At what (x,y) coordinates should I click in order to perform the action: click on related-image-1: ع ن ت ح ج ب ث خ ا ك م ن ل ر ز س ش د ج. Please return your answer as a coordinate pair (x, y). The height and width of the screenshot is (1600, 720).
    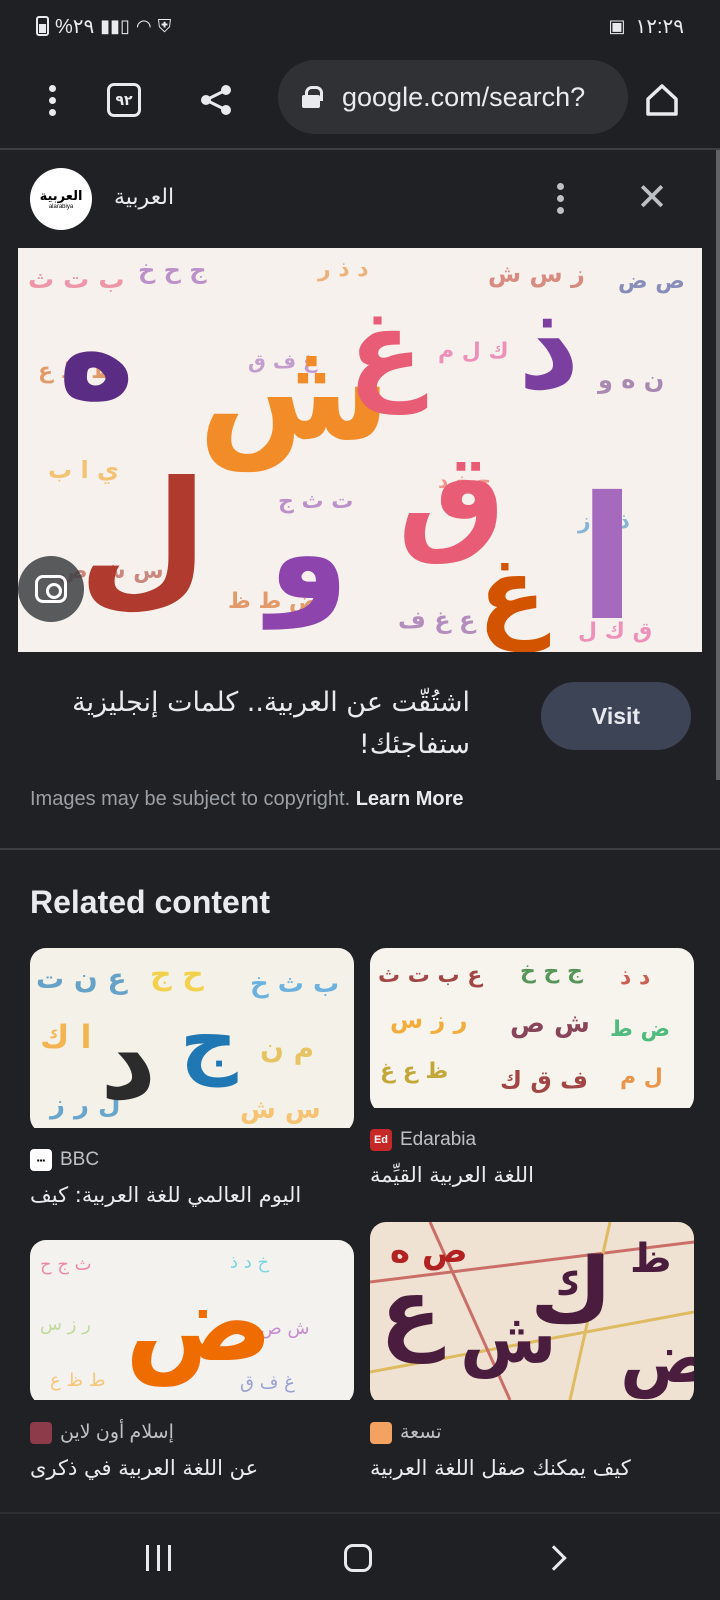
    Looking at the image, I should click on (192, 1040).